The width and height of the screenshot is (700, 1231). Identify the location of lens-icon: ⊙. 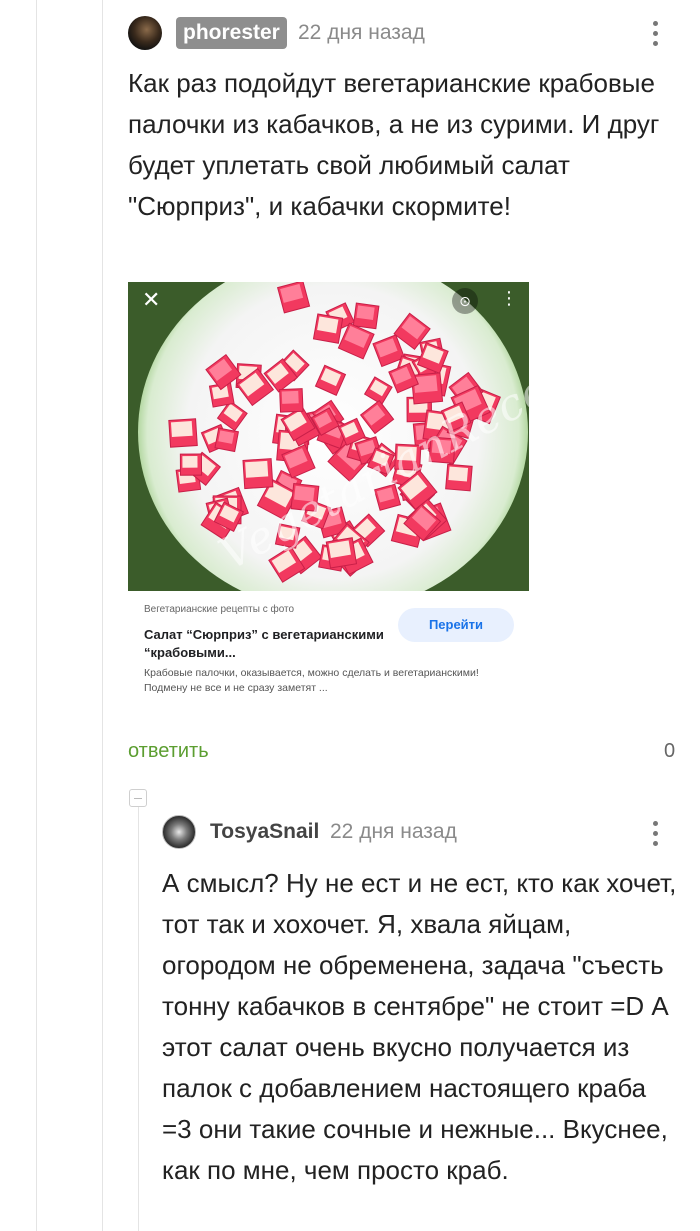
(465, 301).